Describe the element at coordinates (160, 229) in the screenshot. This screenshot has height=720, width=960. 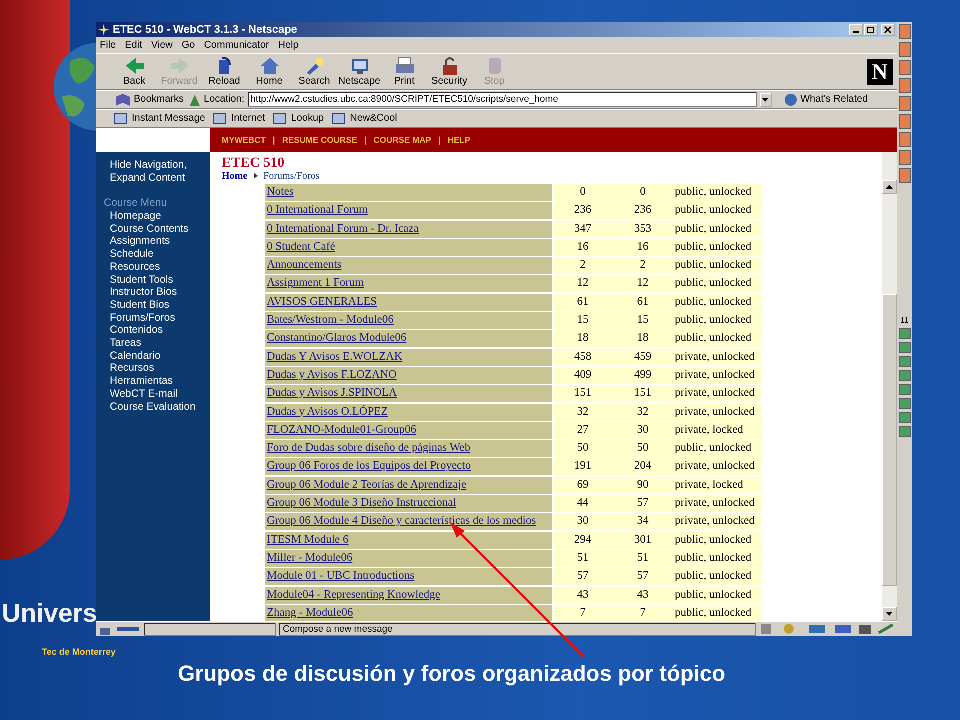
I see `sidebar-item: Course Contents` at that location.